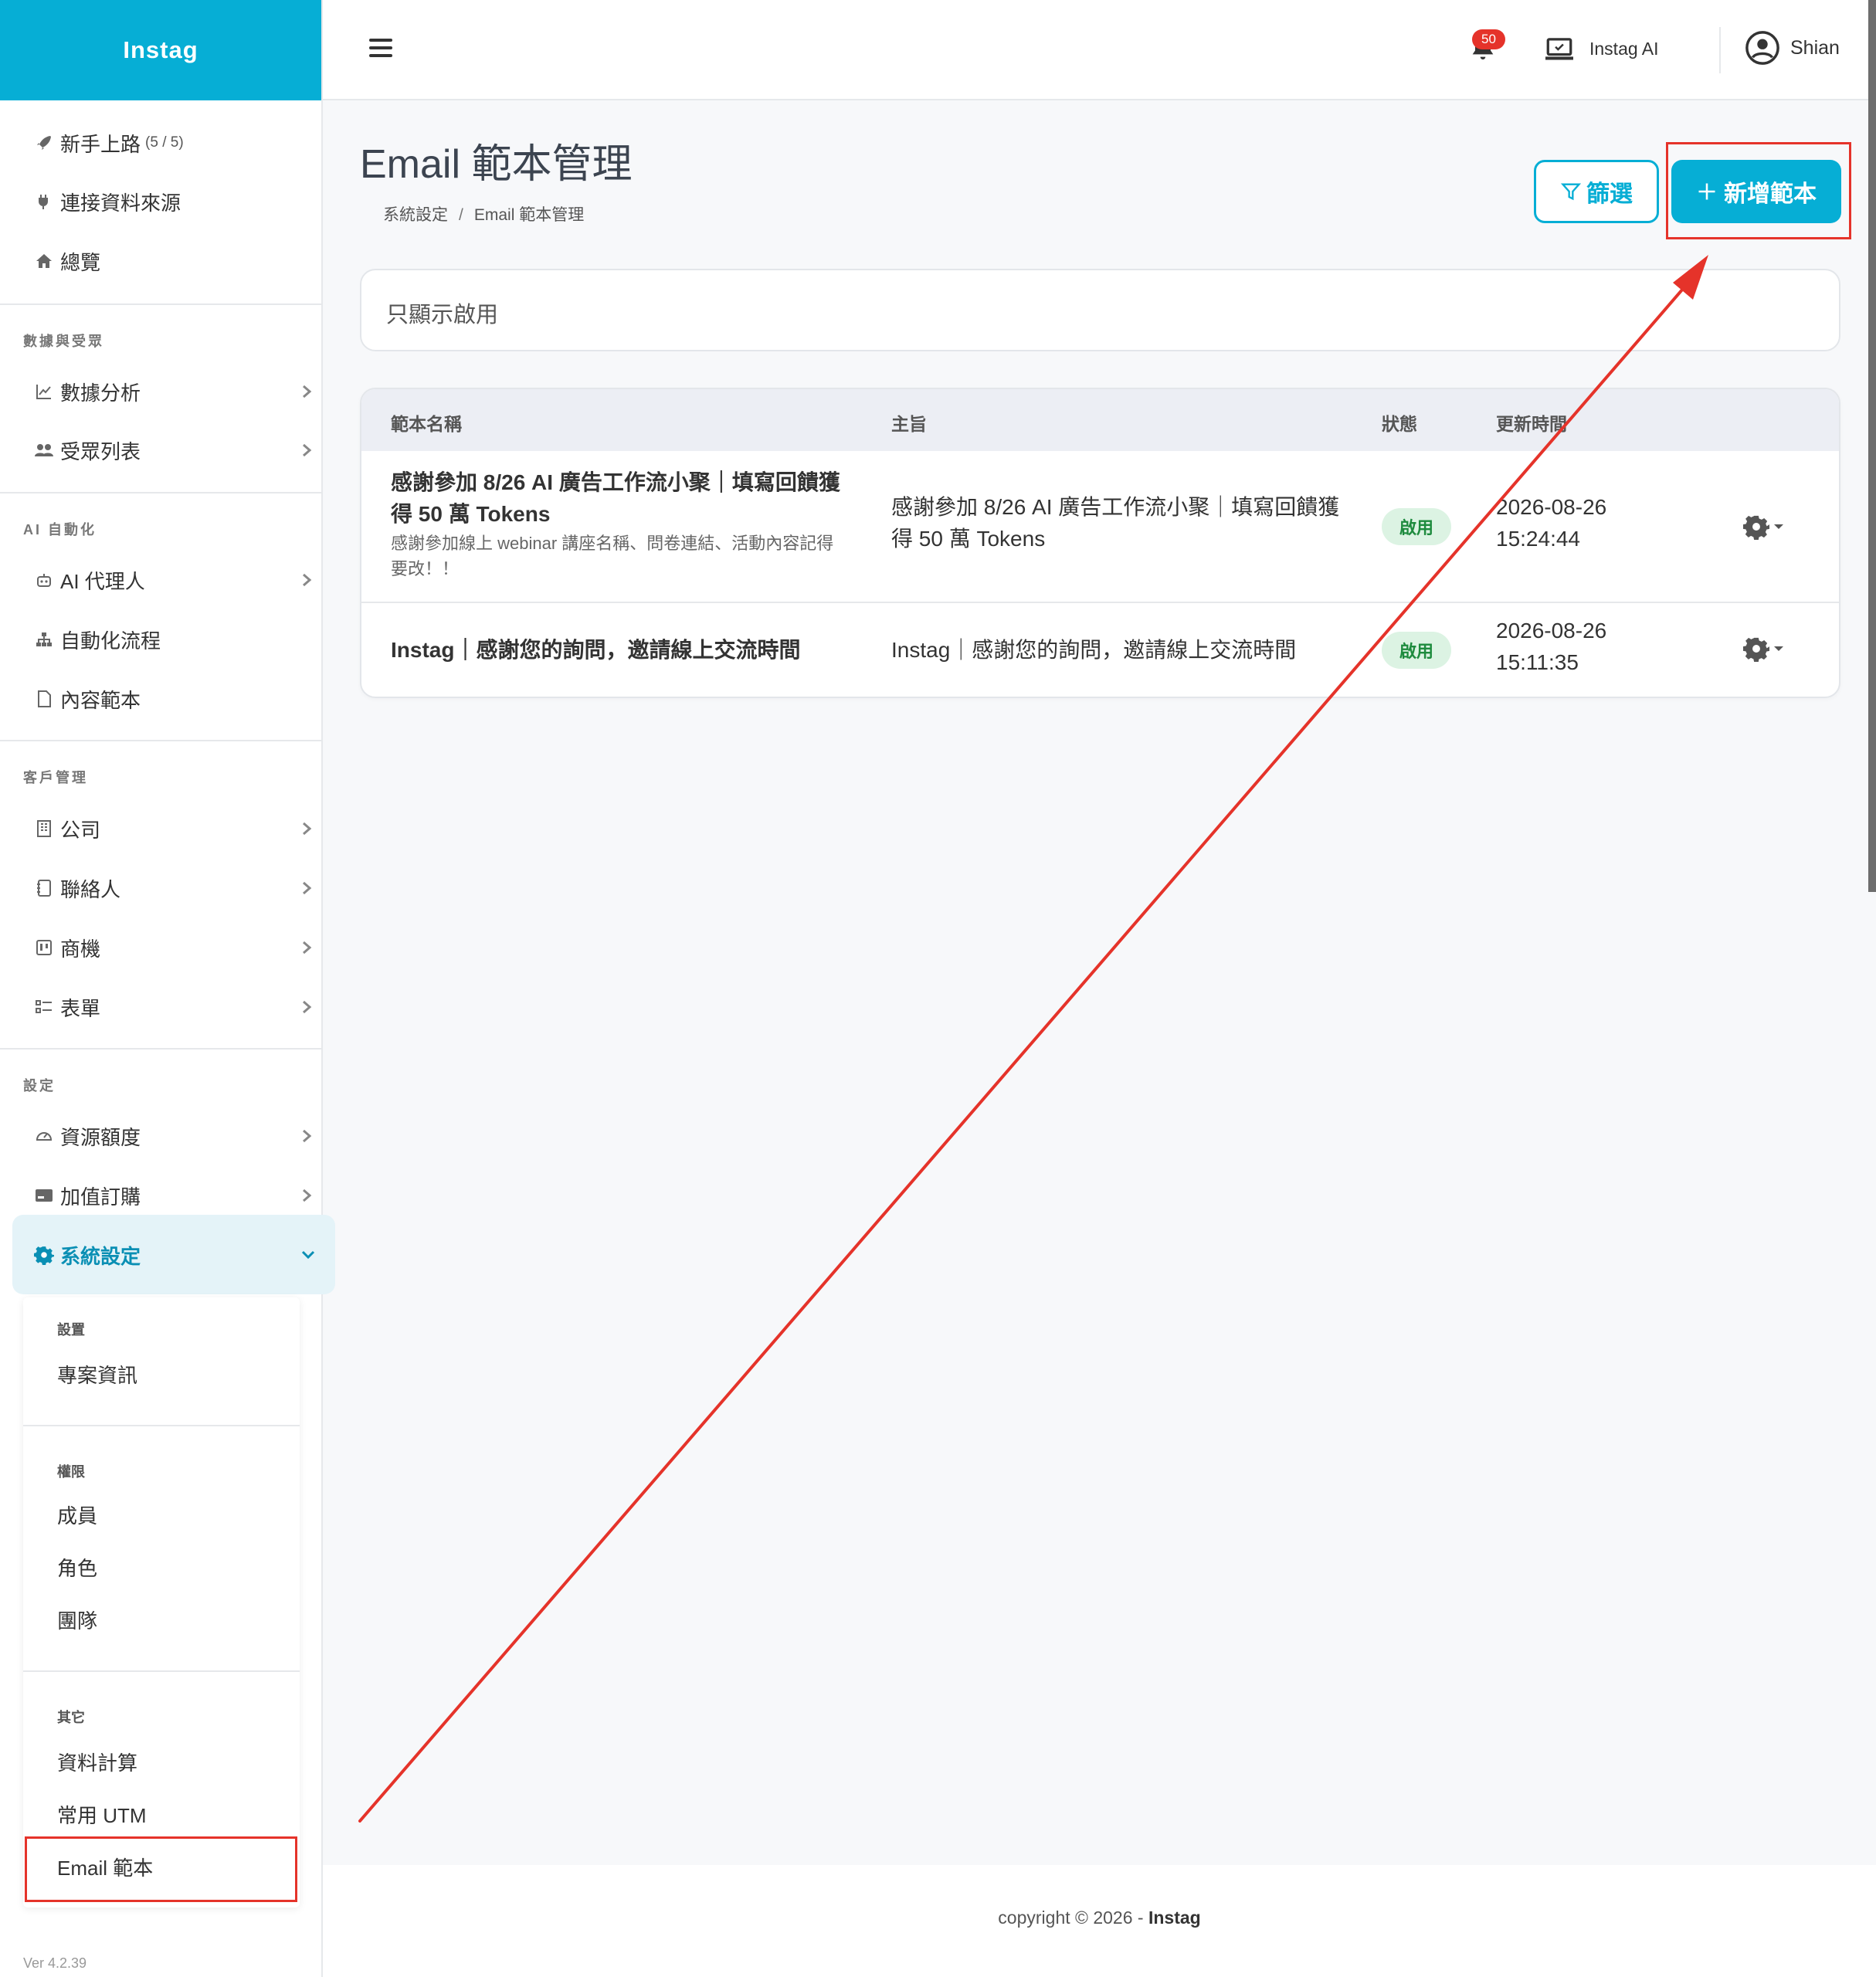 This screenshot has height=1977, width=1876. Describe the element at coordinates (442, 313) in the screenshot. I see `active-only-toggle: 只顯示啟用` at that location.